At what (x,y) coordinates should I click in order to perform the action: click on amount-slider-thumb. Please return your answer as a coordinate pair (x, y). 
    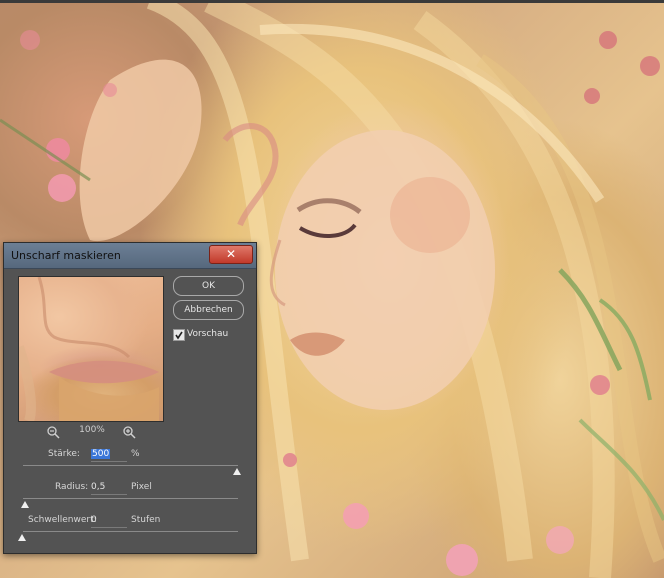
    Looking at the image, I should click on (237, 471).